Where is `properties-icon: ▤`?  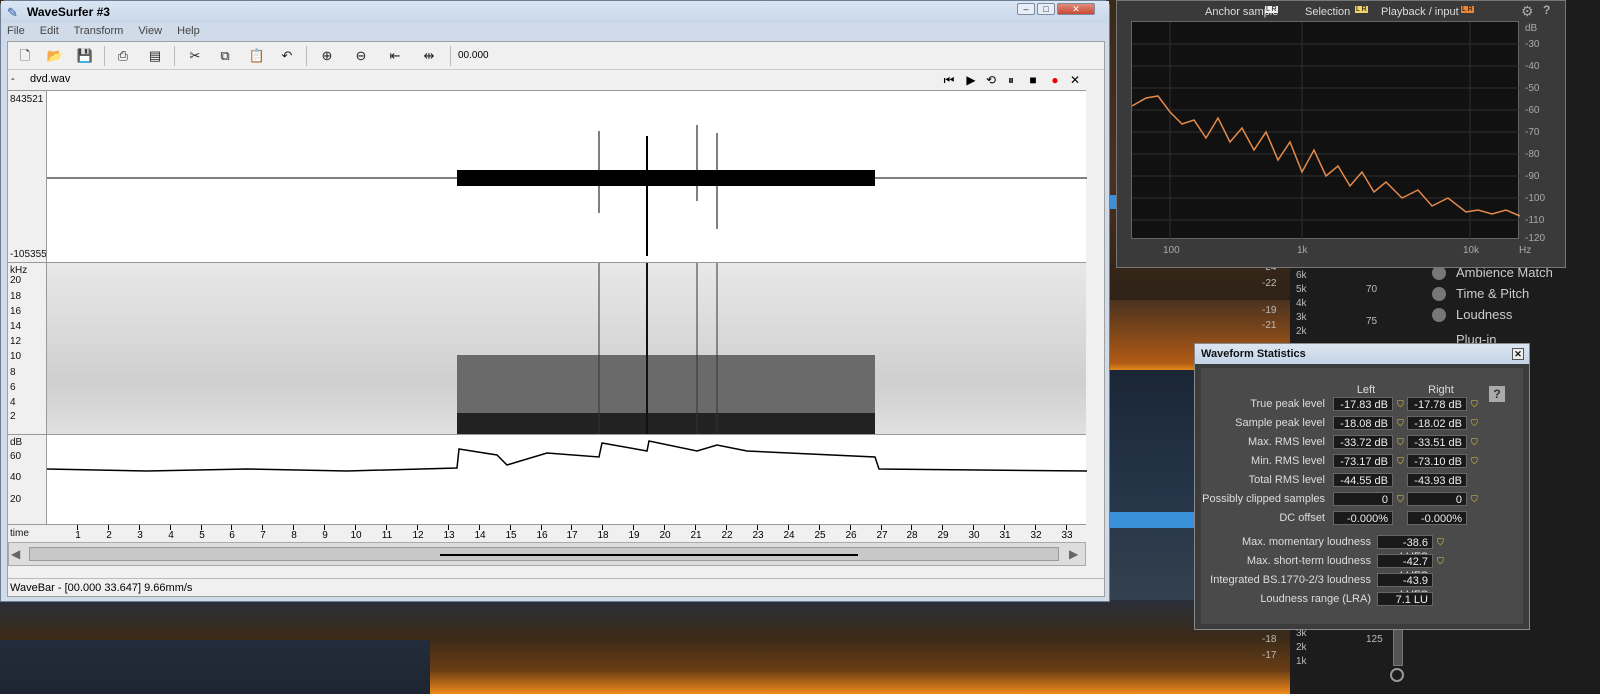 properties-icon: ▤ is located at coordinates (155, 56).